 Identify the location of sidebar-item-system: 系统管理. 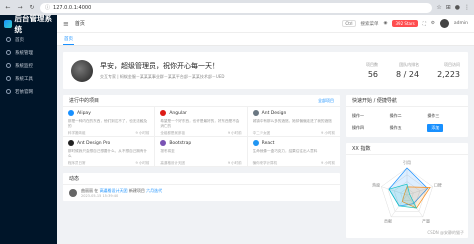
(28, 52).